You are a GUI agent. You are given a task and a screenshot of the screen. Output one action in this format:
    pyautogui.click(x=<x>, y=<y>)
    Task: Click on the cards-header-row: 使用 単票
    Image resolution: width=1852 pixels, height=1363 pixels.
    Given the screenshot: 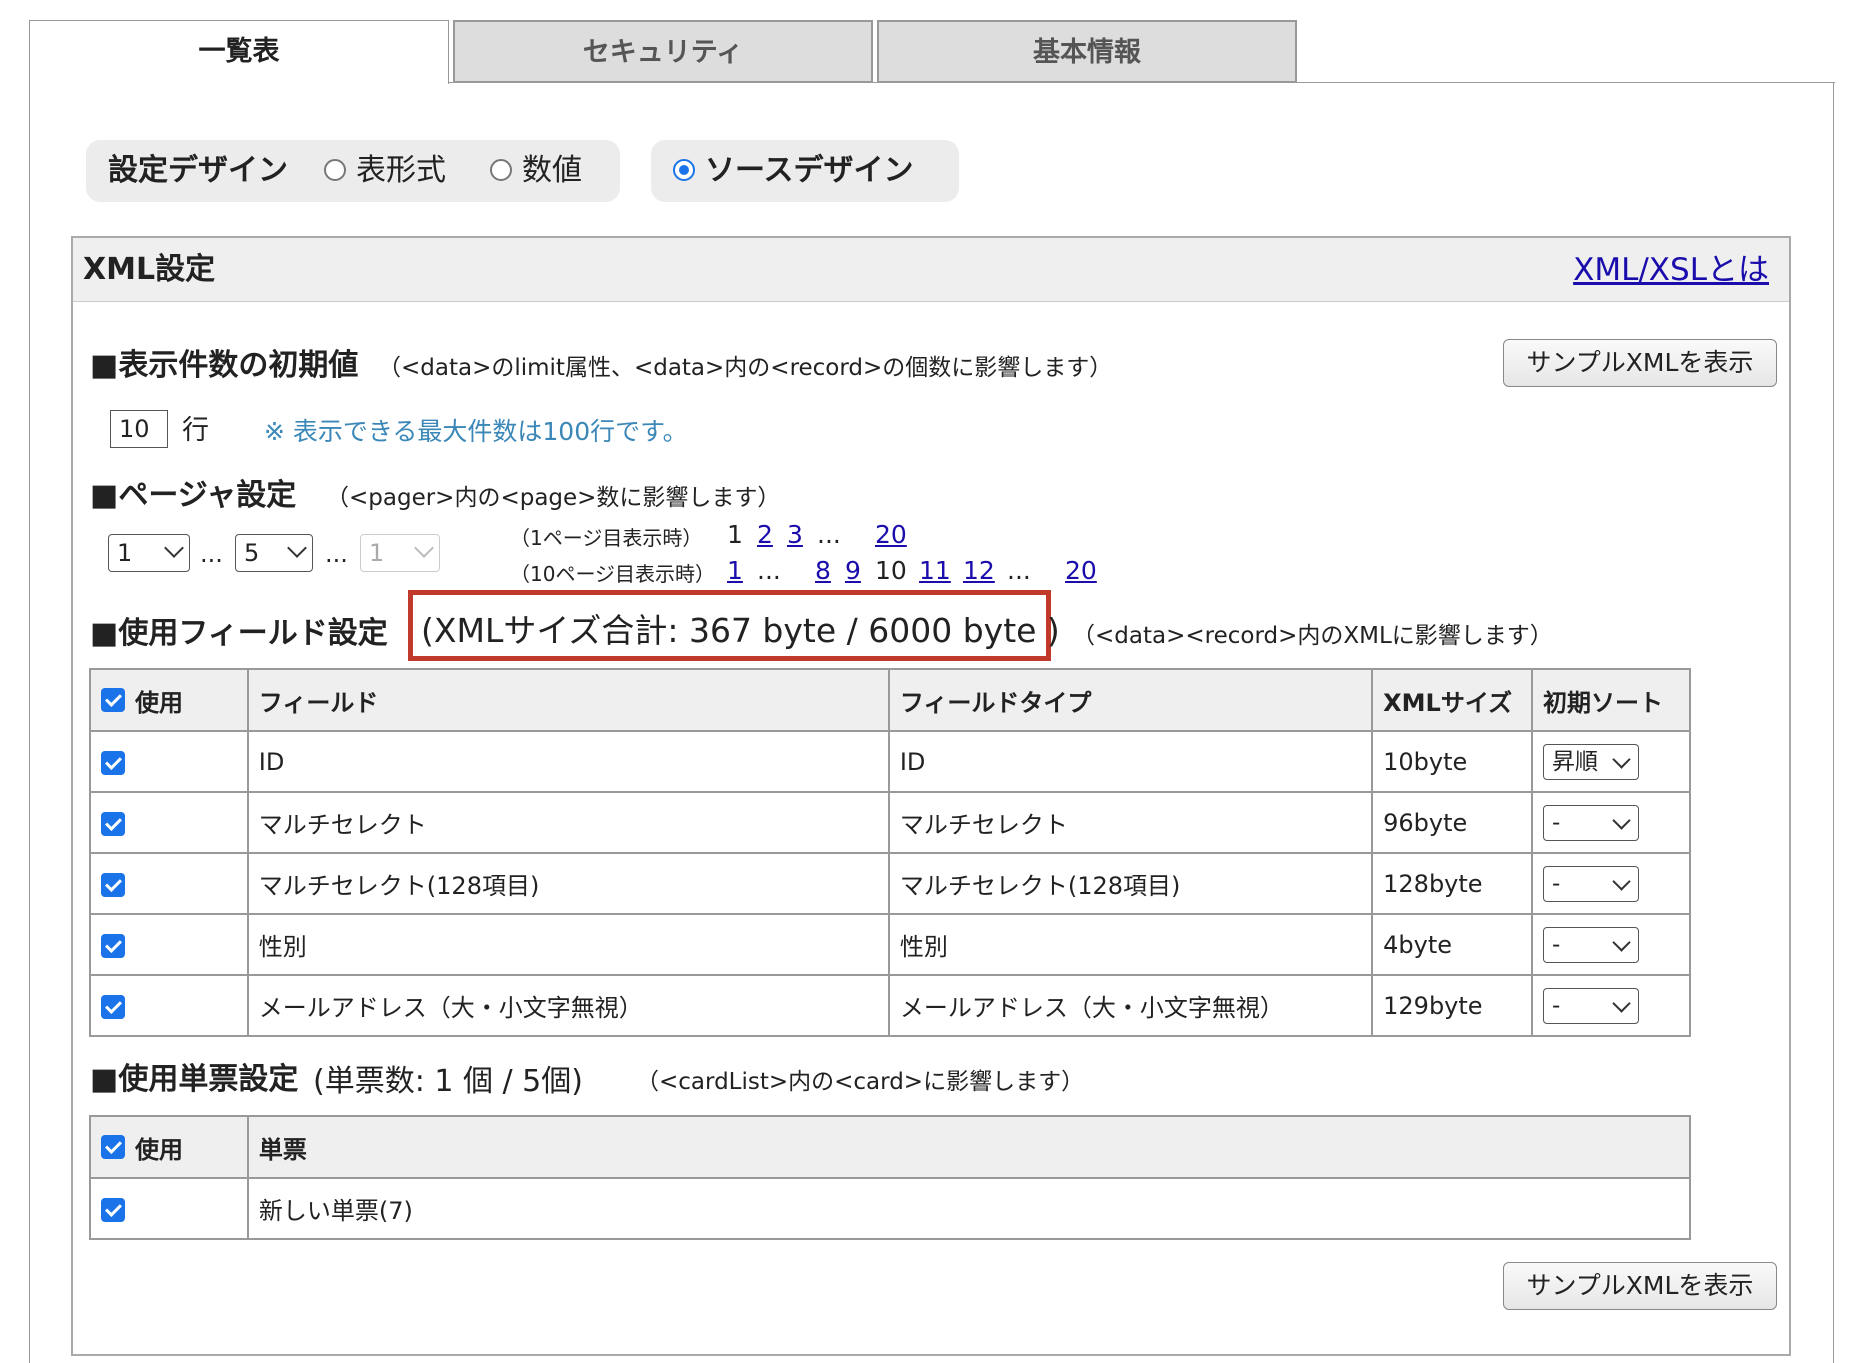 What is the action you would take?
    pyautogui.click(x=890, y=1147)
    